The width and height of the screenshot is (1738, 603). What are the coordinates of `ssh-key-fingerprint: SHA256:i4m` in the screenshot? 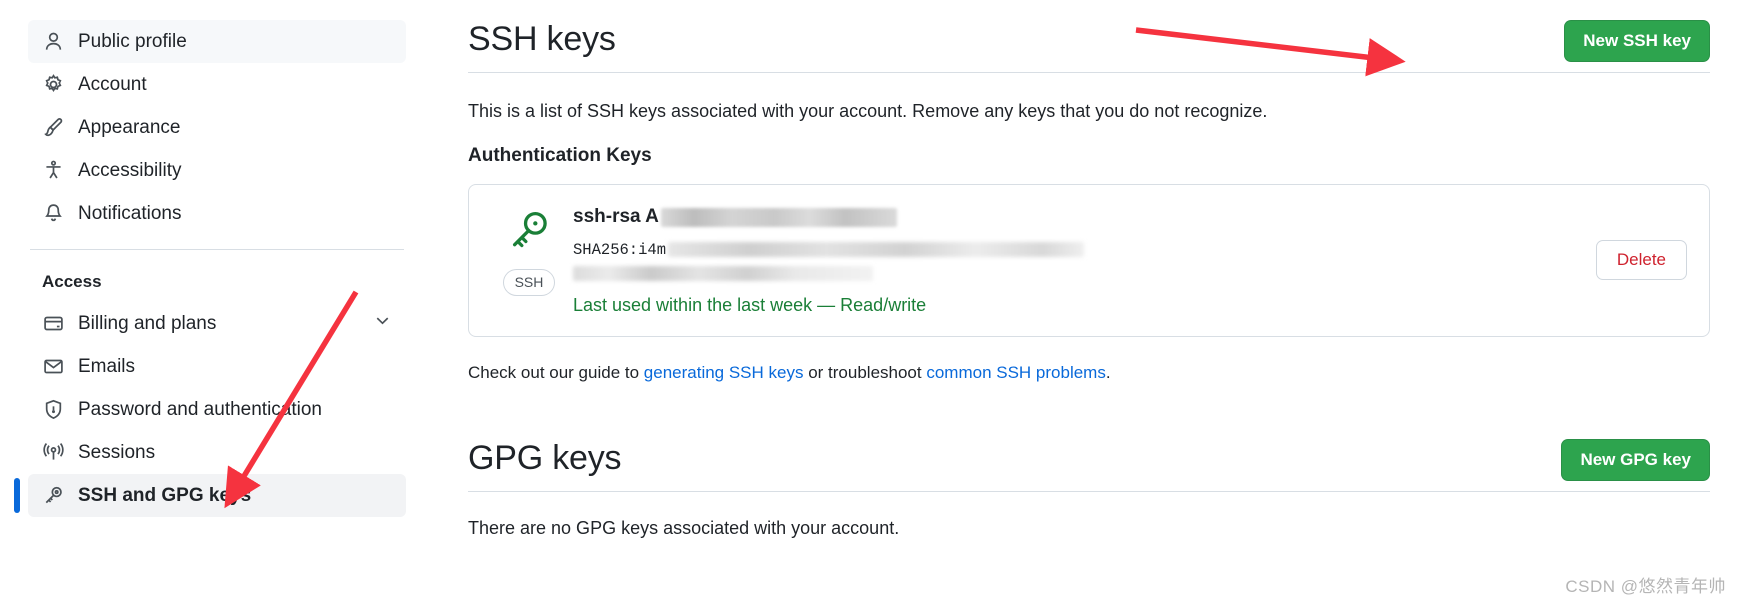 It's located at (1075, 250).